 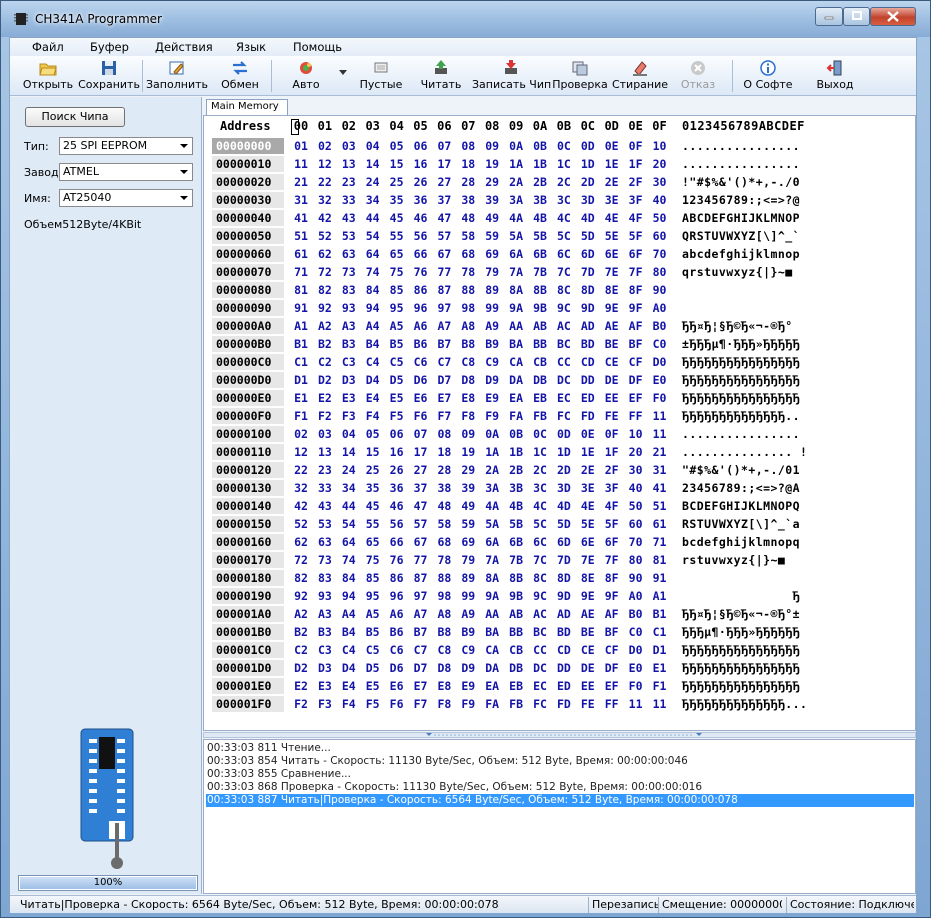 What do you see at coordinates (444, 470) in the screenshot?
I see `hex-byte: 28` at bounding box center [444, 470].